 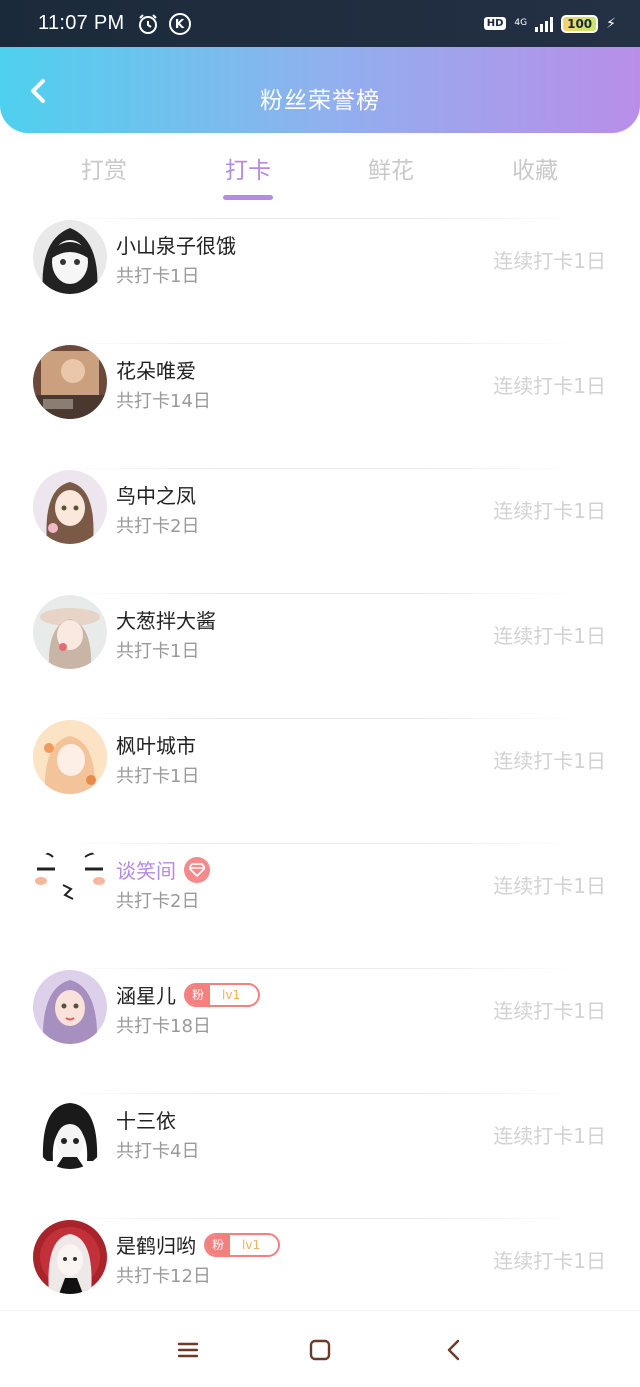 What do you see at coordinates (320, 655) in the screenshot?
I see `list-item: 大葱拌大酱 共打卡1日 连续打卡1日` at bounding box center [320, 655].